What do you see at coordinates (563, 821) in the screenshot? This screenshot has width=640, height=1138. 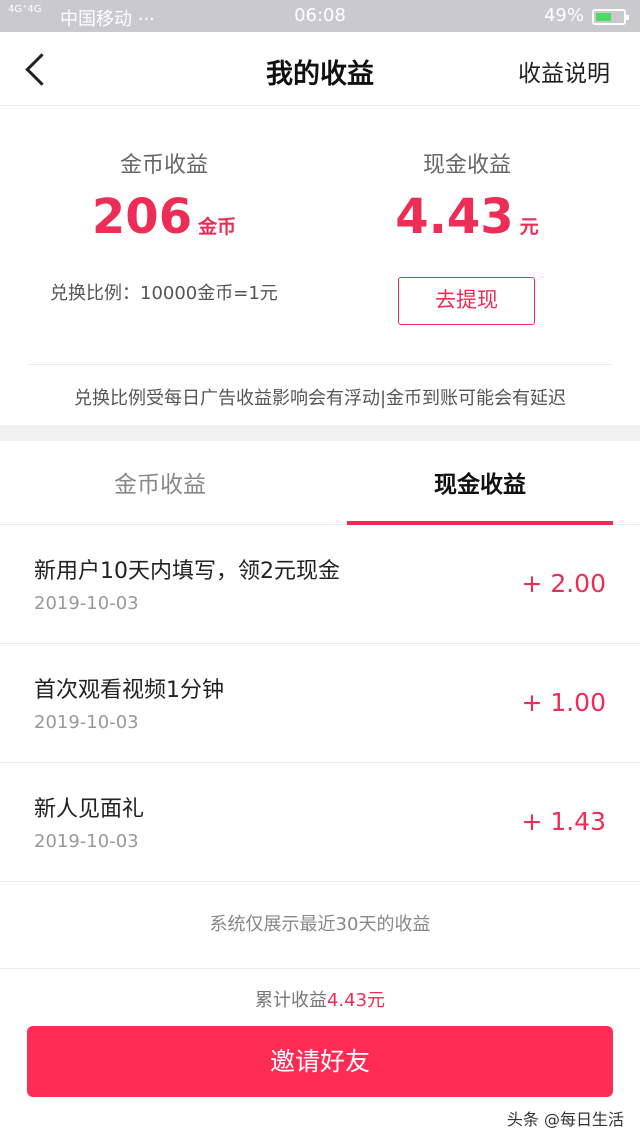 I see `record-amount: + 1.43` at bounding box center [563, 821].